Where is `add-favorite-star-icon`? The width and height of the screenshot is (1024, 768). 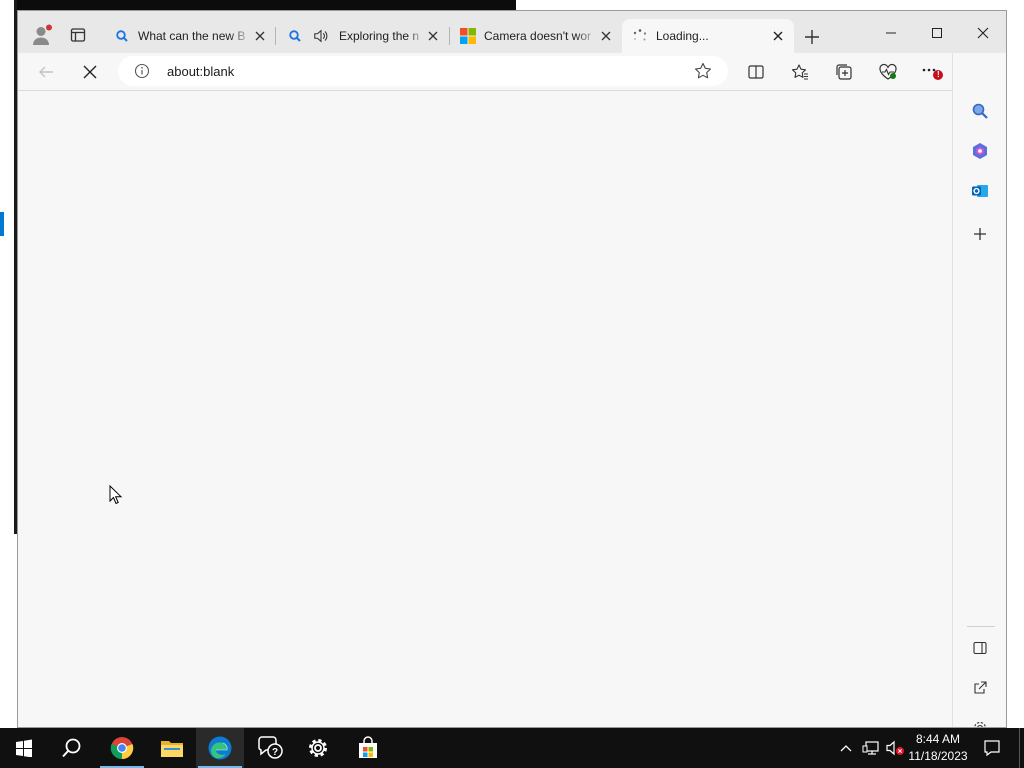
add-favorite-star-icon is located at coordinates (703, 71).